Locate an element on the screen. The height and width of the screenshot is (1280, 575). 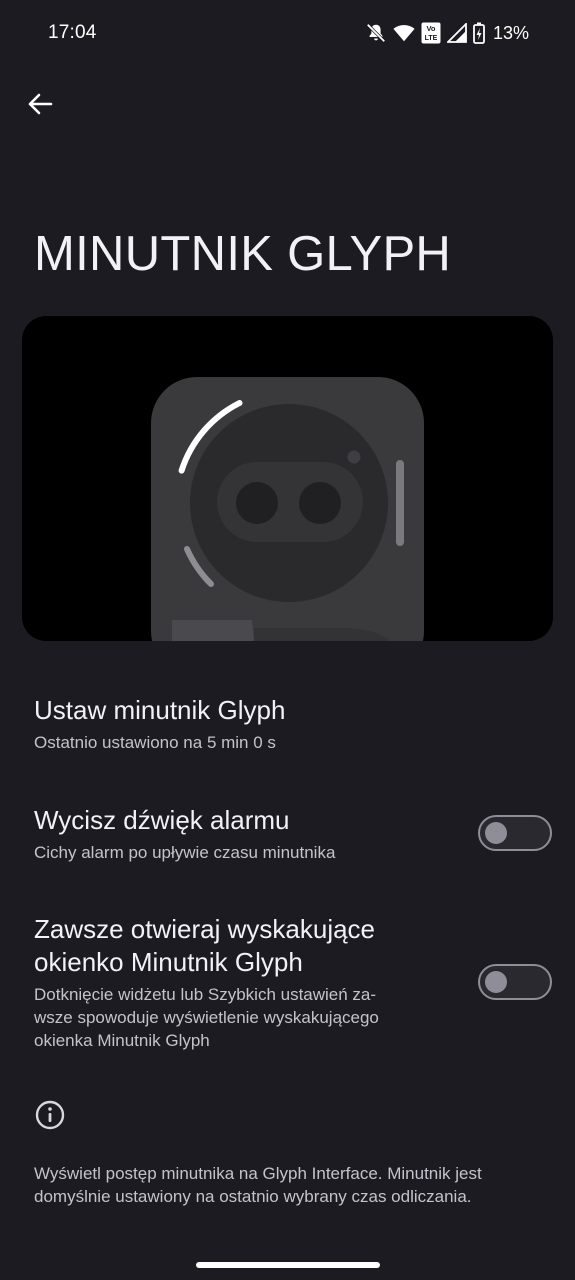
battery-charging-icon is located at coordinates (479, 33).